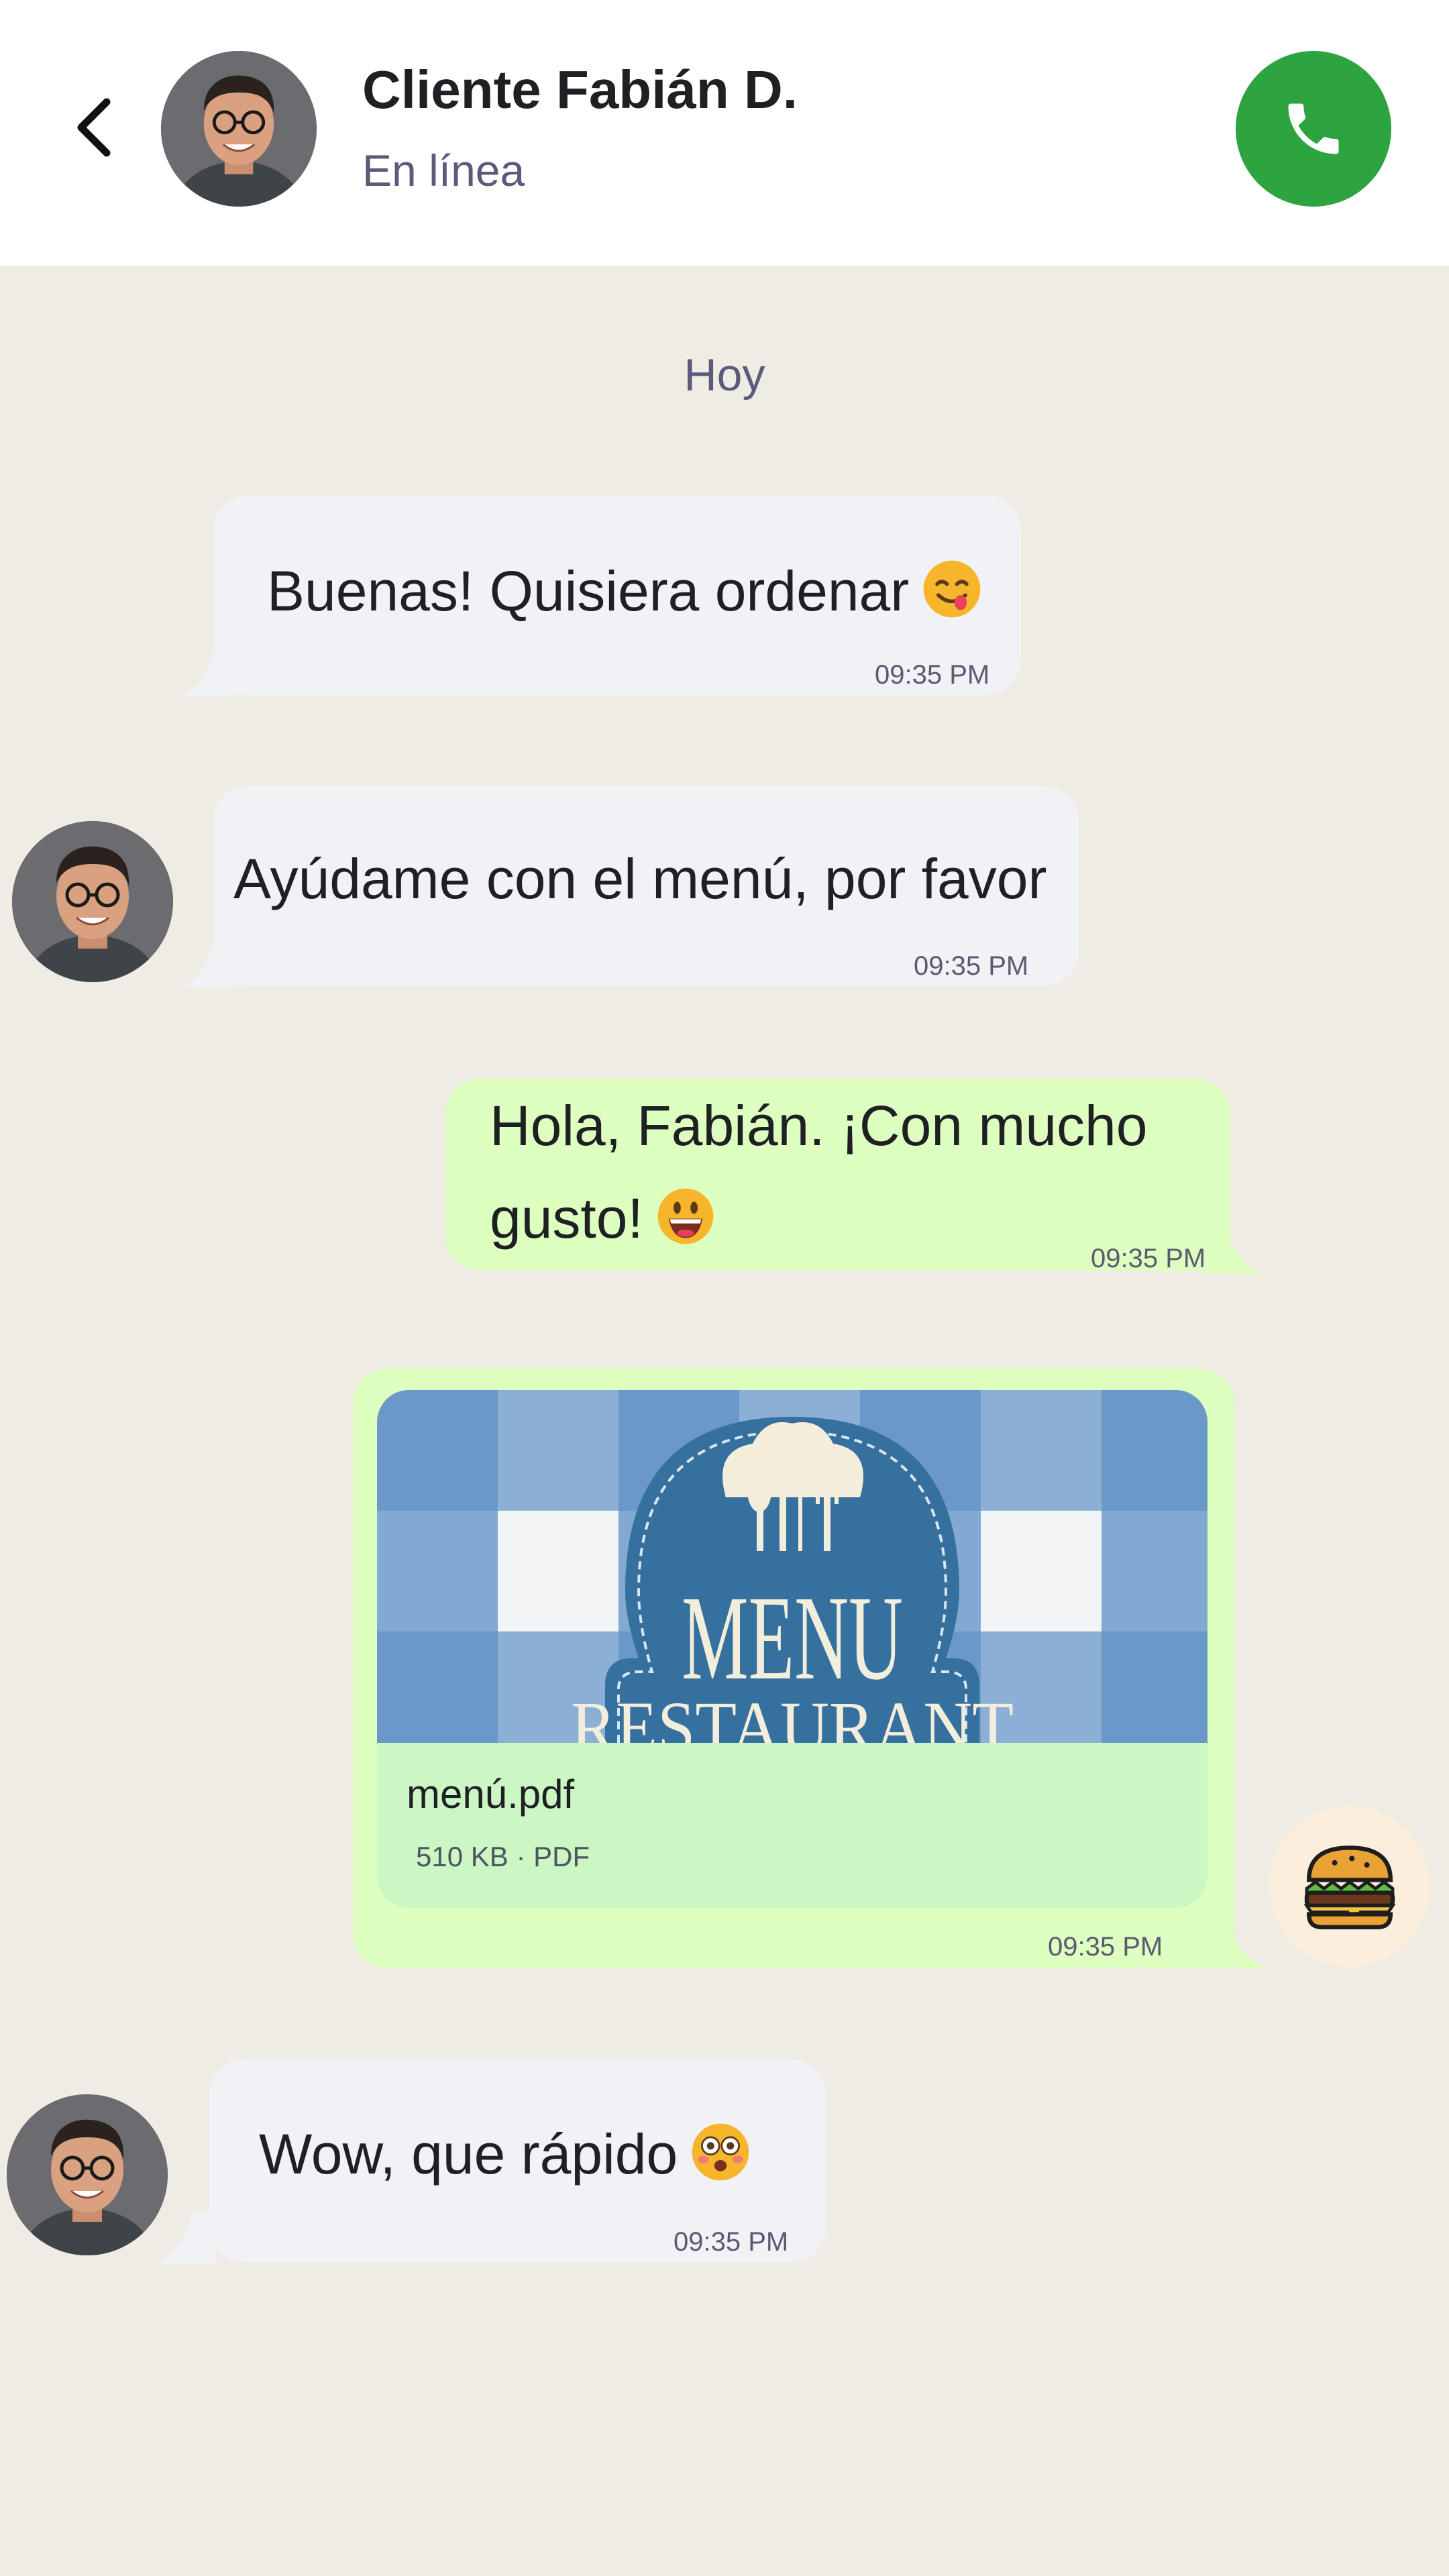  What do you see at coordinates (491, 1794) in the screenshot?
I see `file-name: menú.pdf` at bounding box center [491, 1794].